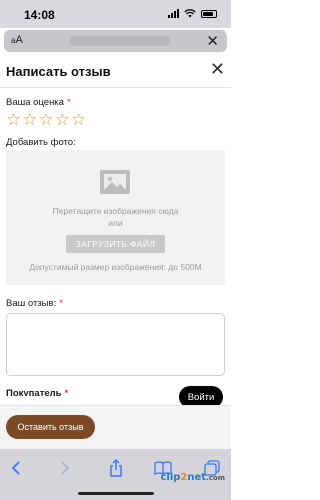 This screenshot has width=320, height=500. Describe the element at coordinates (115, 267) in the screenshot. I see `size-hint: Допустимый размер изображения: до 500М` at that location.